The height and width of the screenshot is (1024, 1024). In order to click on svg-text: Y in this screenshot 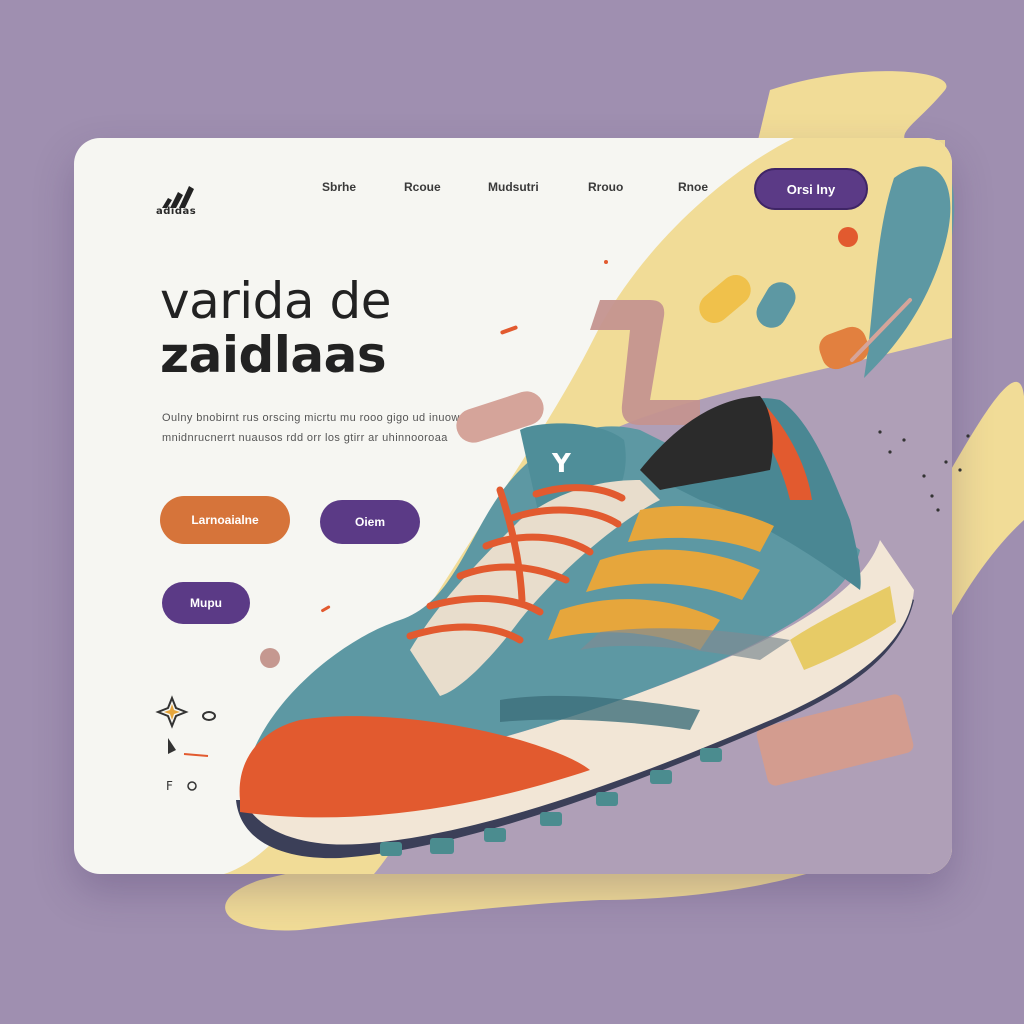, I will do `click(561, 464)`.